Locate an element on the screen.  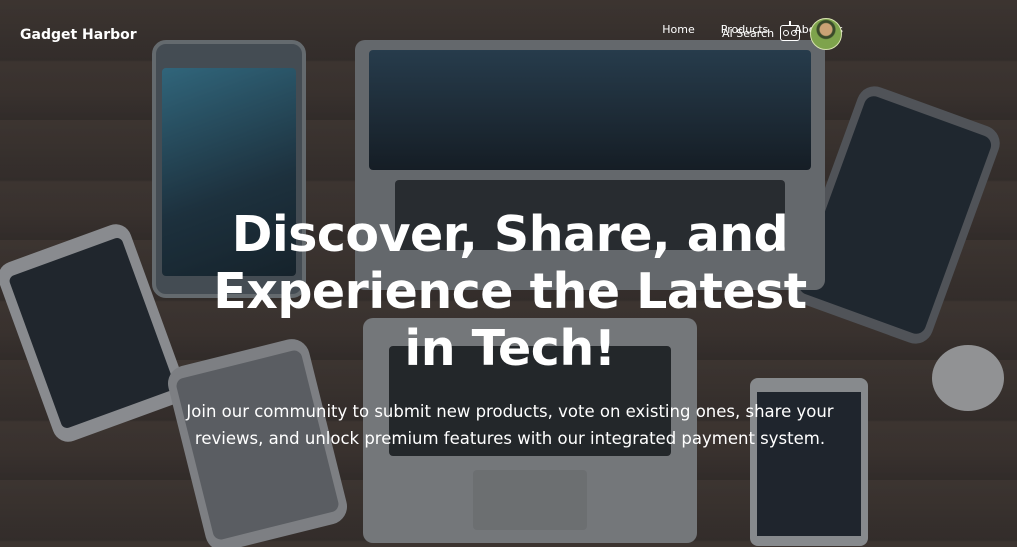
brand-logo: Gadget Harbor is located at coordinates (78, 35).